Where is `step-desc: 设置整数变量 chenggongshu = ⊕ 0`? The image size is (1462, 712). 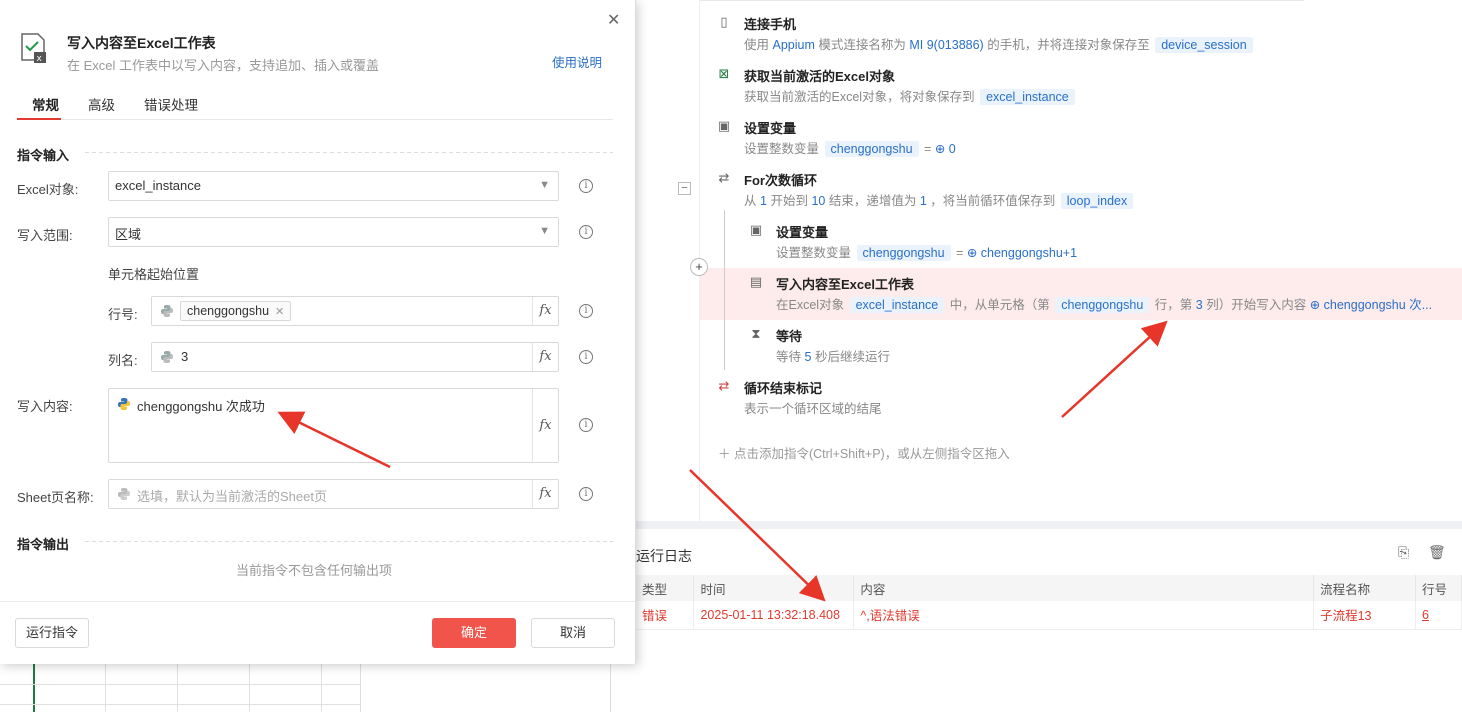
step-desc: 设置整数变量 chenggongshu = ⊕ 0 is located at coordinates (850, 149).